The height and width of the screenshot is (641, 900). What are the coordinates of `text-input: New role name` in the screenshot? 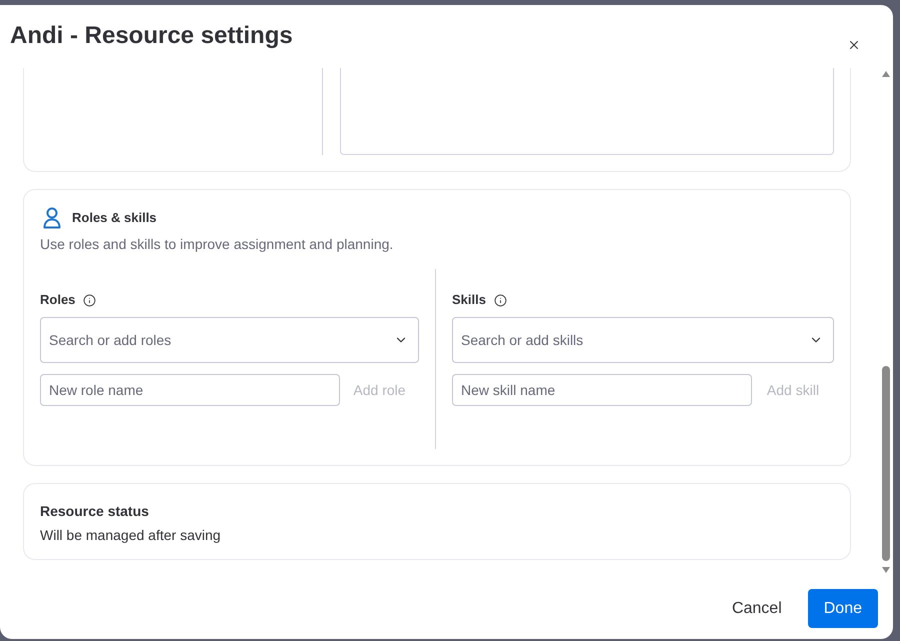 It's located at (190, 390).